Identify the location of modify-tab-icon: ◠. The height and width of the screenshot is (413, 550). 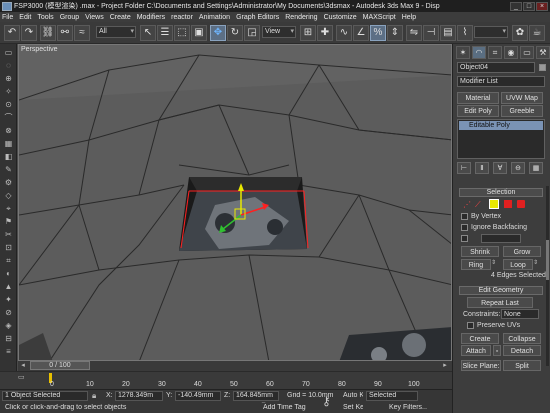
(479, 52).